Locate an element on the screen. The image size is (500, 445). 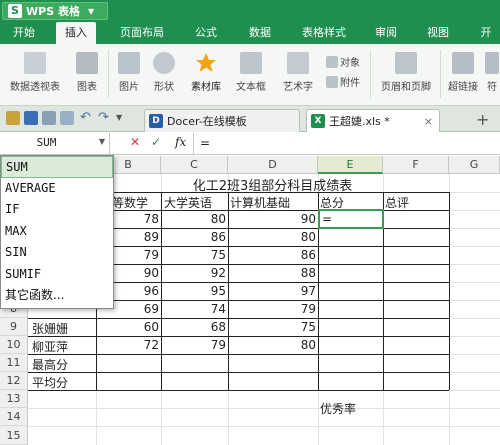
name-box-value: SUM is located at coordinates (46, 142).